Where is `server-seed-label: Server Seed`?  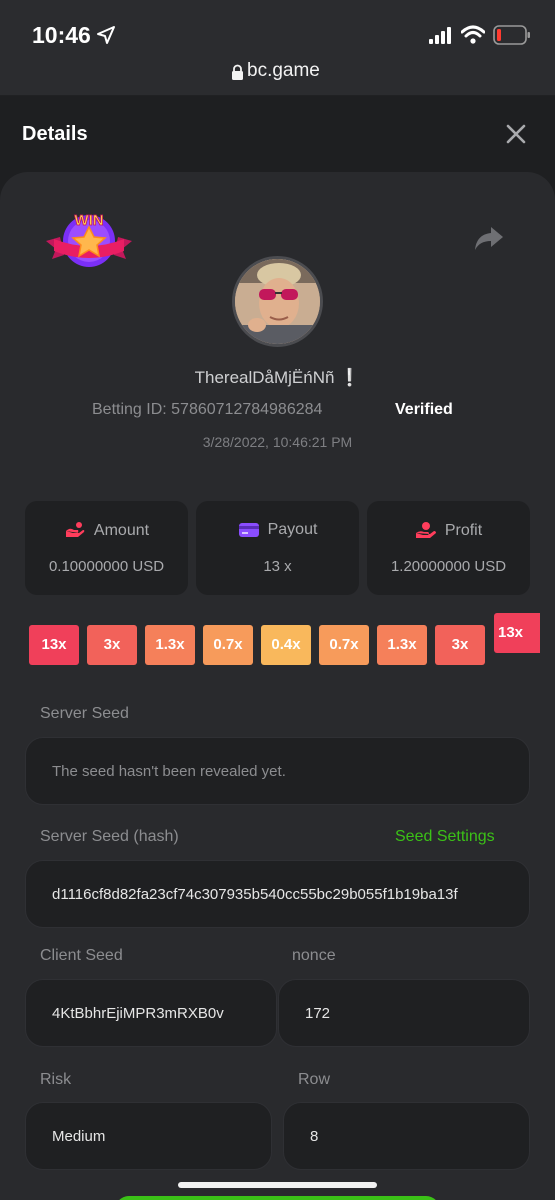 server-seed-label: Server Seed is located at coordinates (84, 713).